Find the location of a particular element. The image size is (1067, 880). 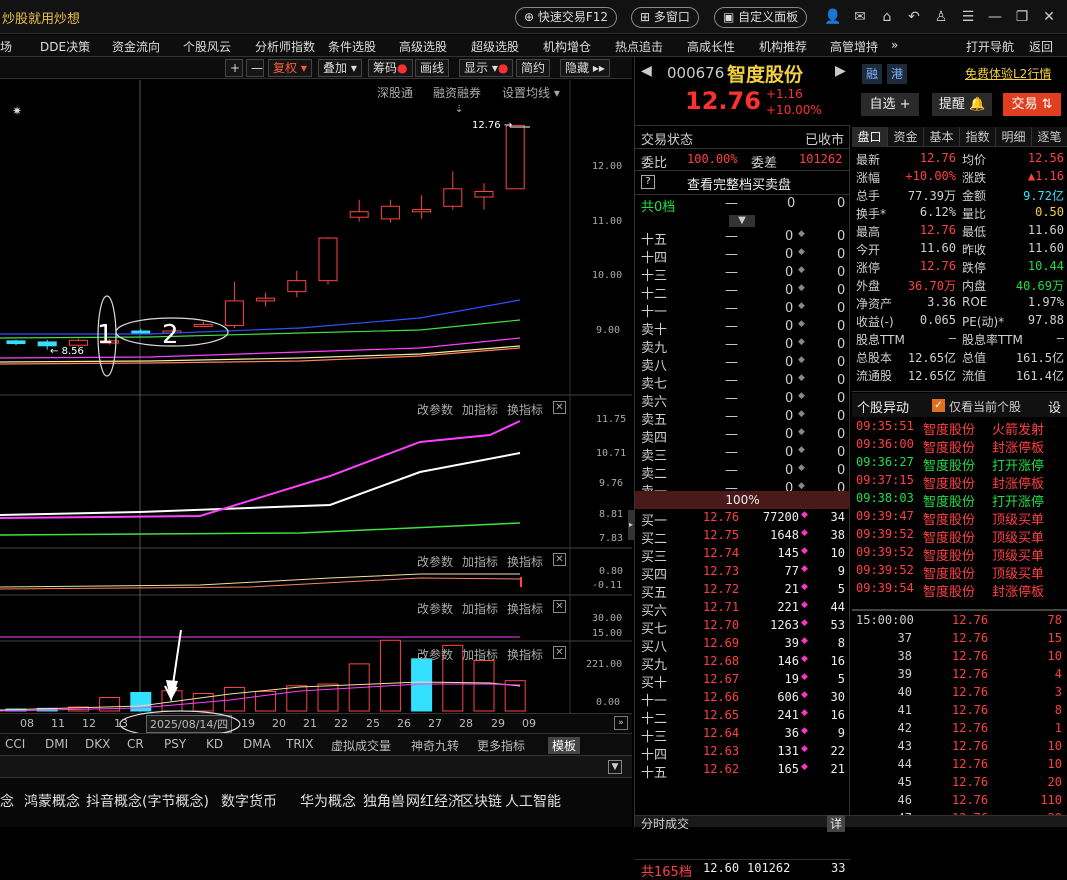

concept-tag: 区块链 is located at coordinates (481, 801).